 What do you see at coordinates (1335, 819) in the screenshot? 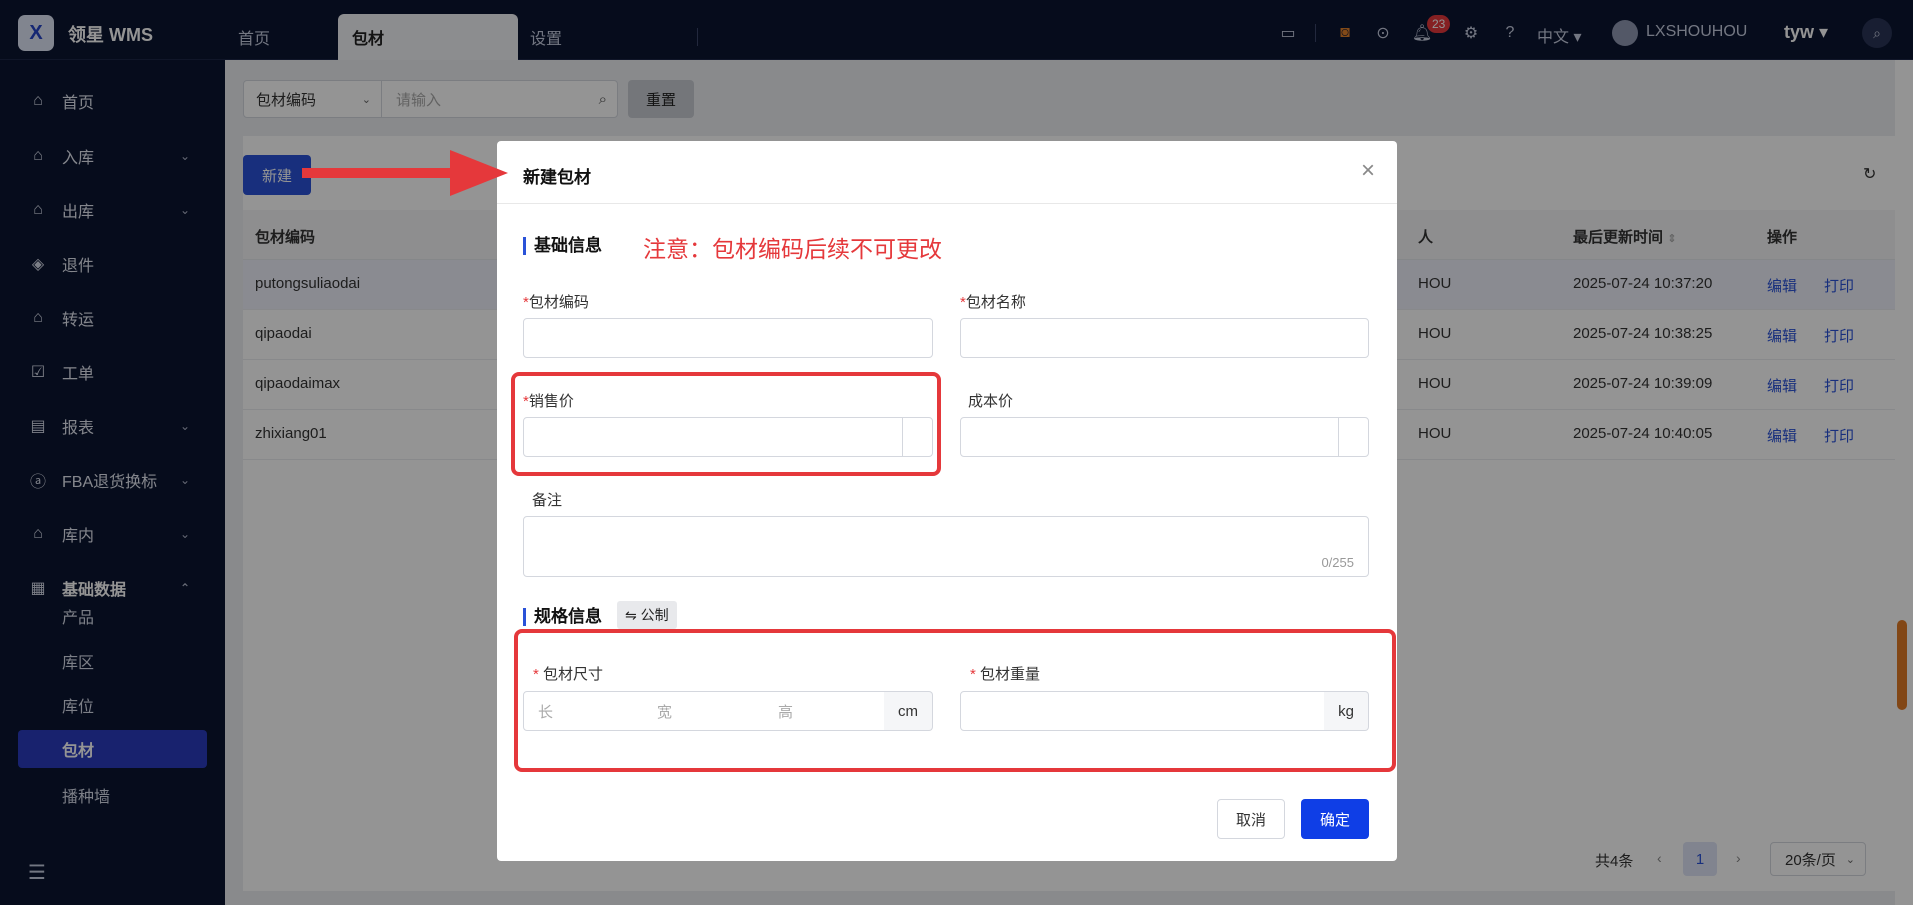
I see `confirm-button: 确定` at bounding box center [1335, 819].